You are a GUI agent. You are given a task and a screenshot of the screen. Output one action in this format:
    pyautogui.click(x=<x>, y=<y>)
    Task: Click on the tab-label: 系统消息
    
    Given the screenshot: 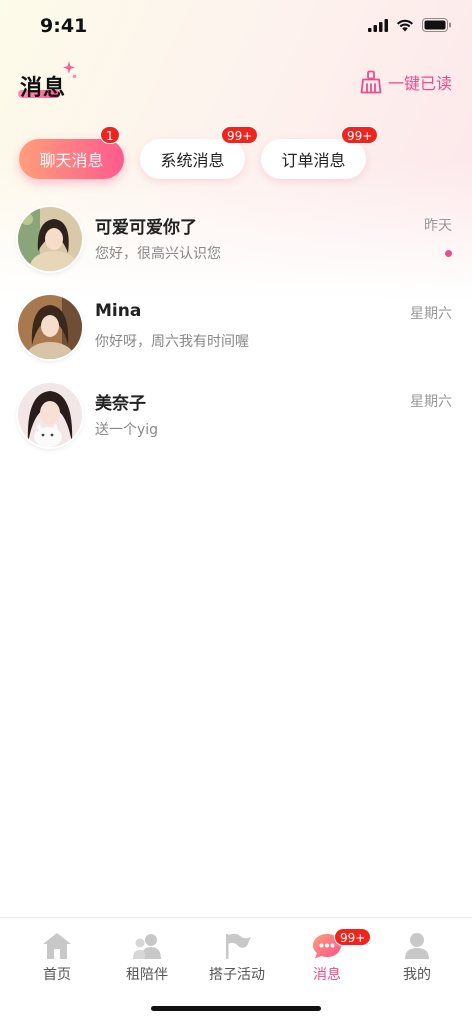 What is the action you would take?
    pyautogui.click(x=192, y=160)
    